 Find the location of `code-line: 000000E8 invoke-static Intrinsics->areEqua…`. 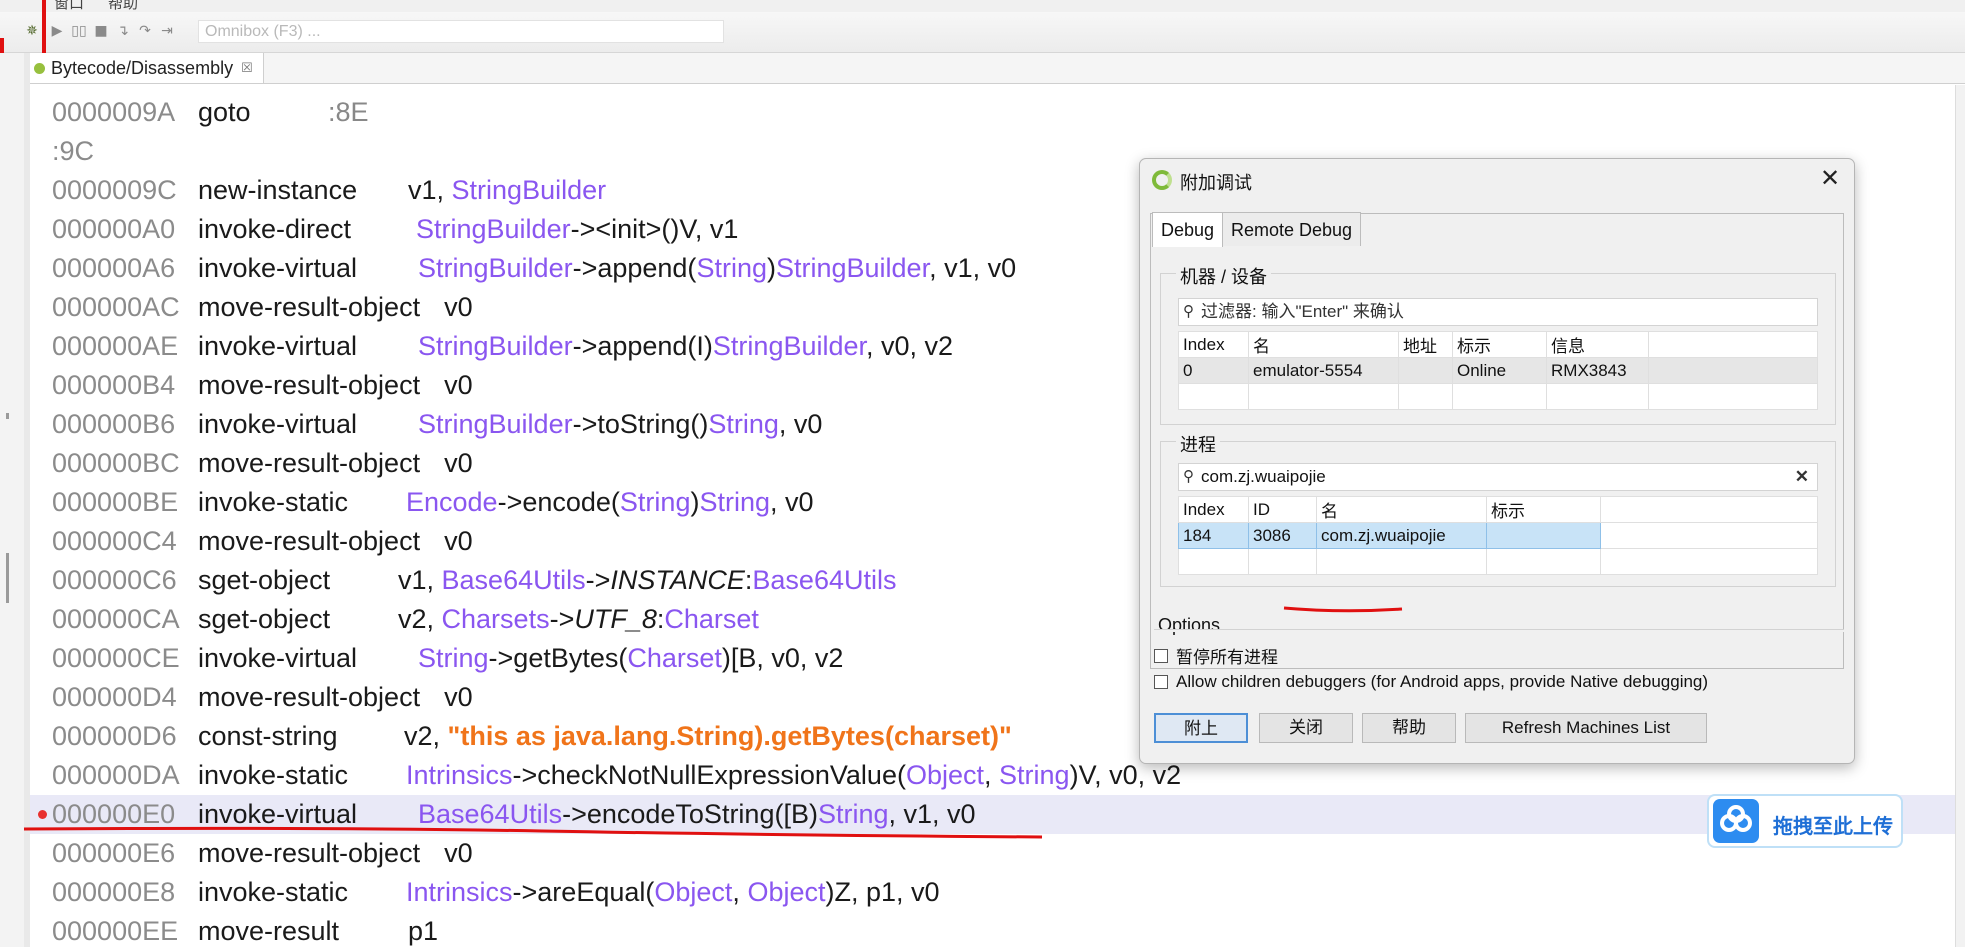

code-line: 000000E8 invoke-static Intrinsics->areEqua… is located at coordinates (992, 892).